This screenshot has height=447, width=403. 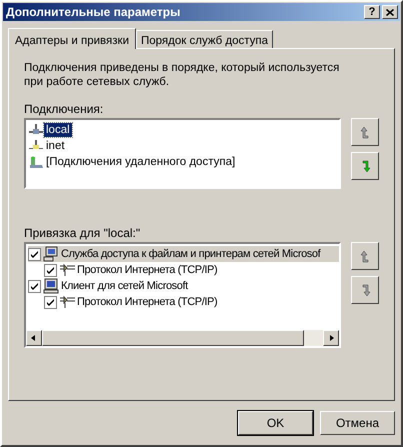 What do you see at coordinates (275, 423) in the screenshot?
I see `ok-button: OK` at bounding box center [275, 423].